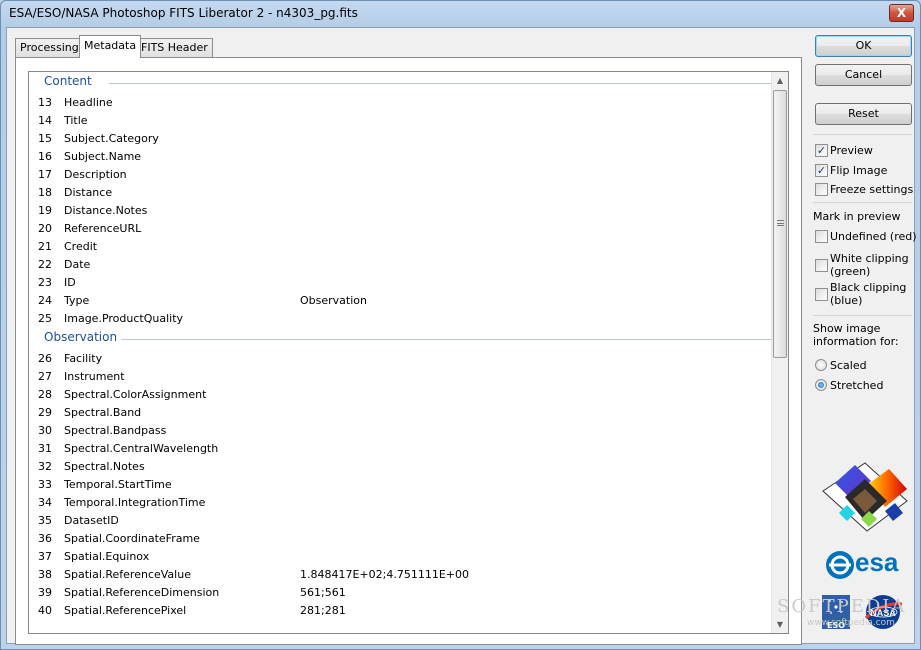  What do you see at coordinates (45, 228) in the screenshot?
I see `row-number: 20` at bounding box center [45, 228].